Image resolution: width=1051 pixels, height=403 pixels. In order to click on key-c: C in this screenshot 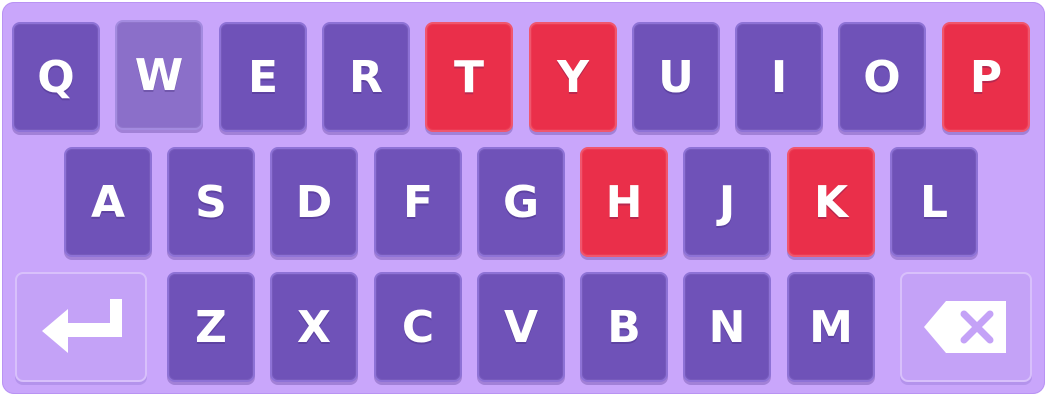, I will do `click(418, 327)`.